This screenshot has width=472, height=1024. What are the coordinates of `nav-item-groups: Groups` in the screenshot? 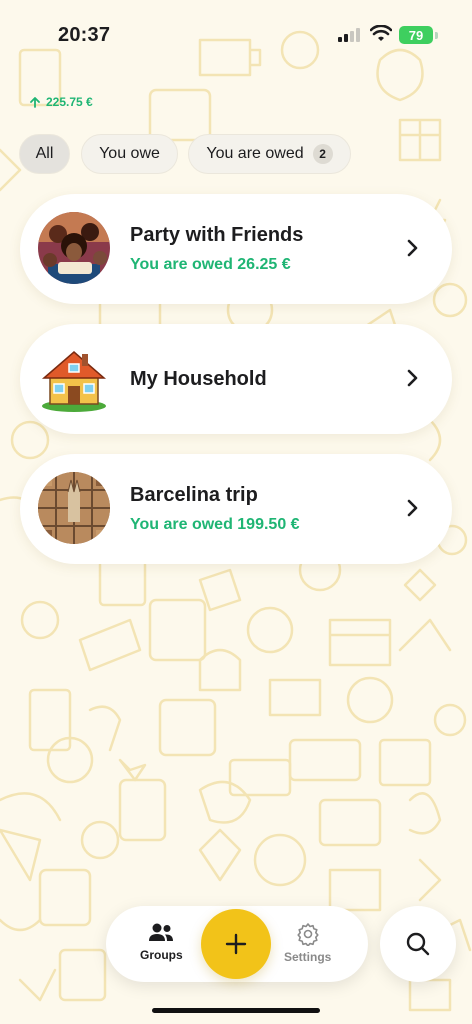 It's located at (161, 942).